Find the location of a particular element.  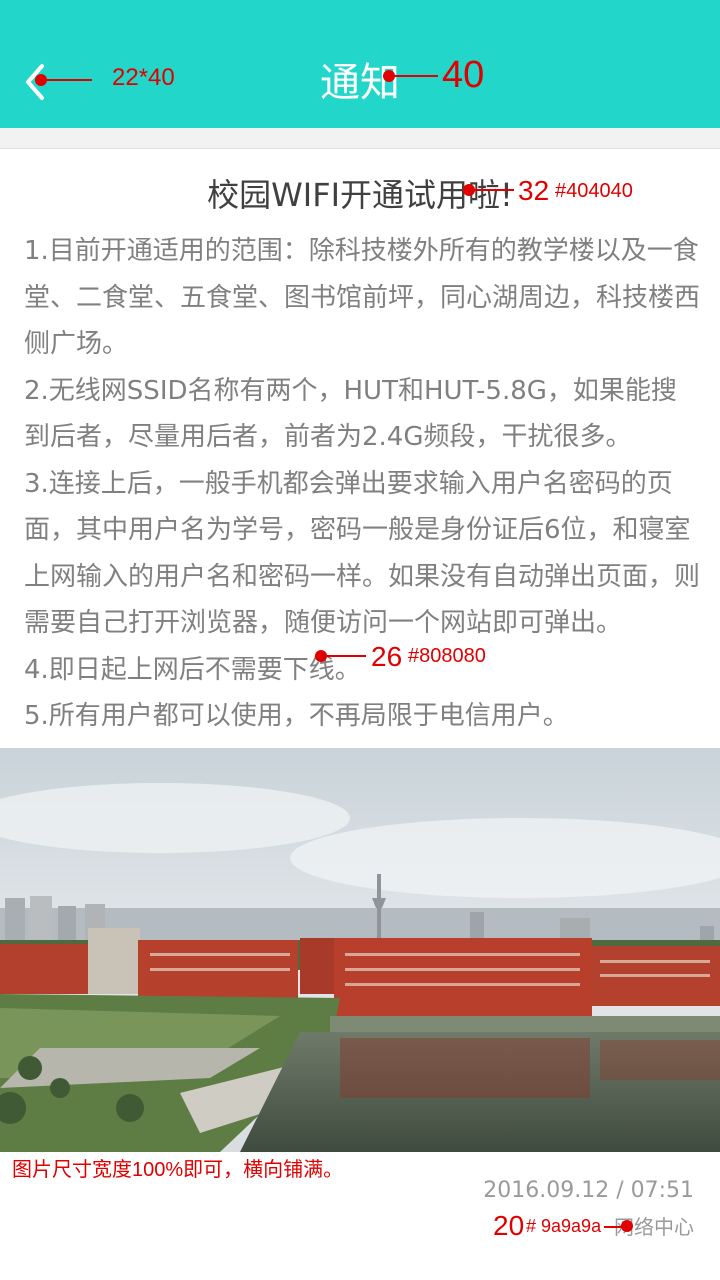

body-color-annotation: #808080 is located at coordinates (447, 656).